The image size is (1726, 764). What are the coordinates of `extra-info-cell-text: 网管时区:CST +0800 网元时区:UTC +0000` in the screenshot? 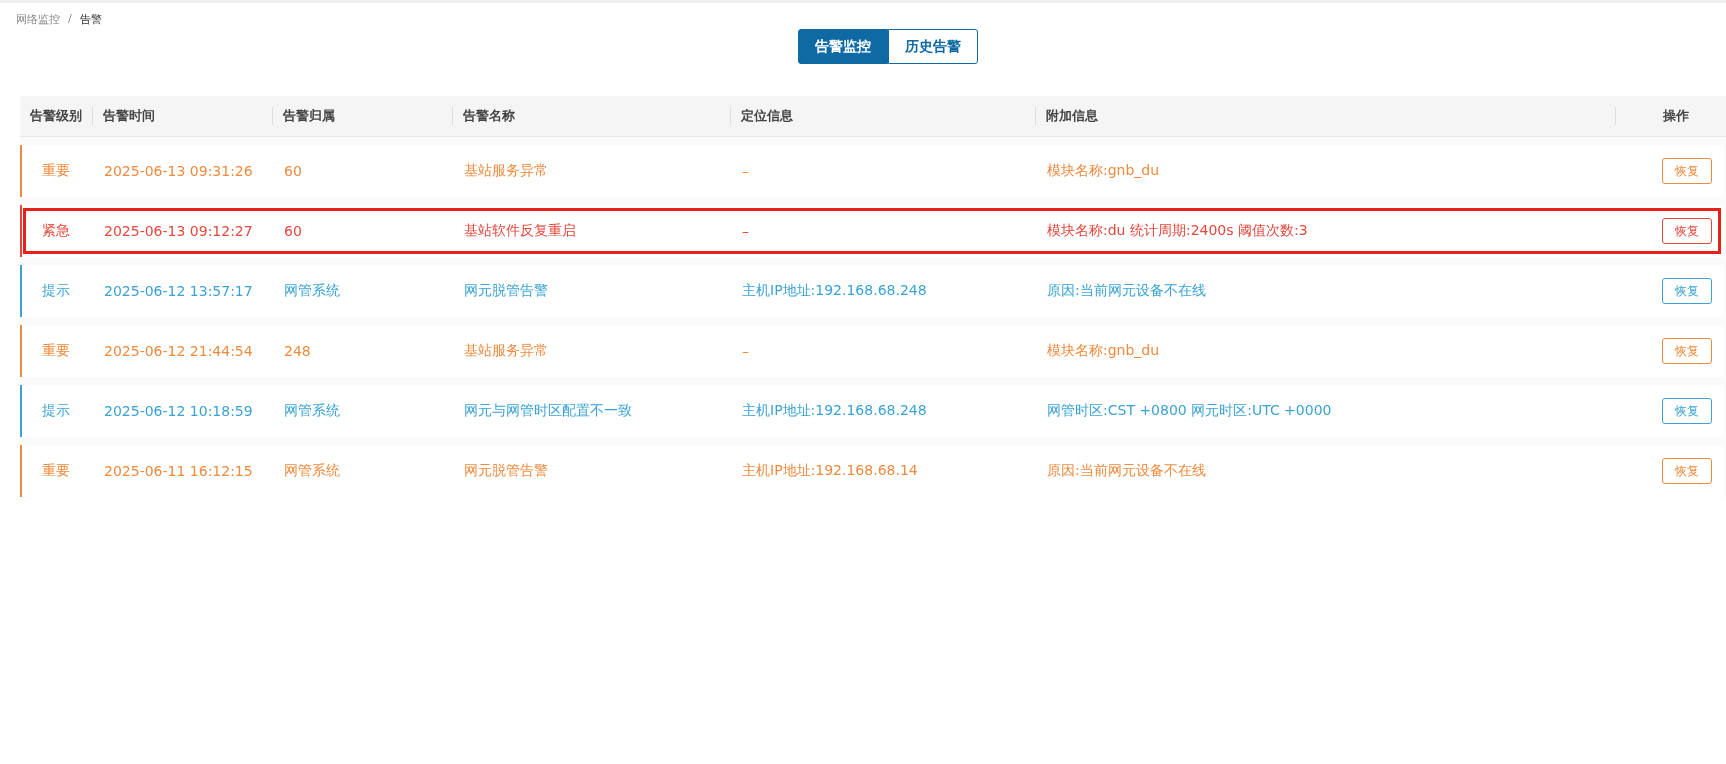 It's located at (1189, 411).